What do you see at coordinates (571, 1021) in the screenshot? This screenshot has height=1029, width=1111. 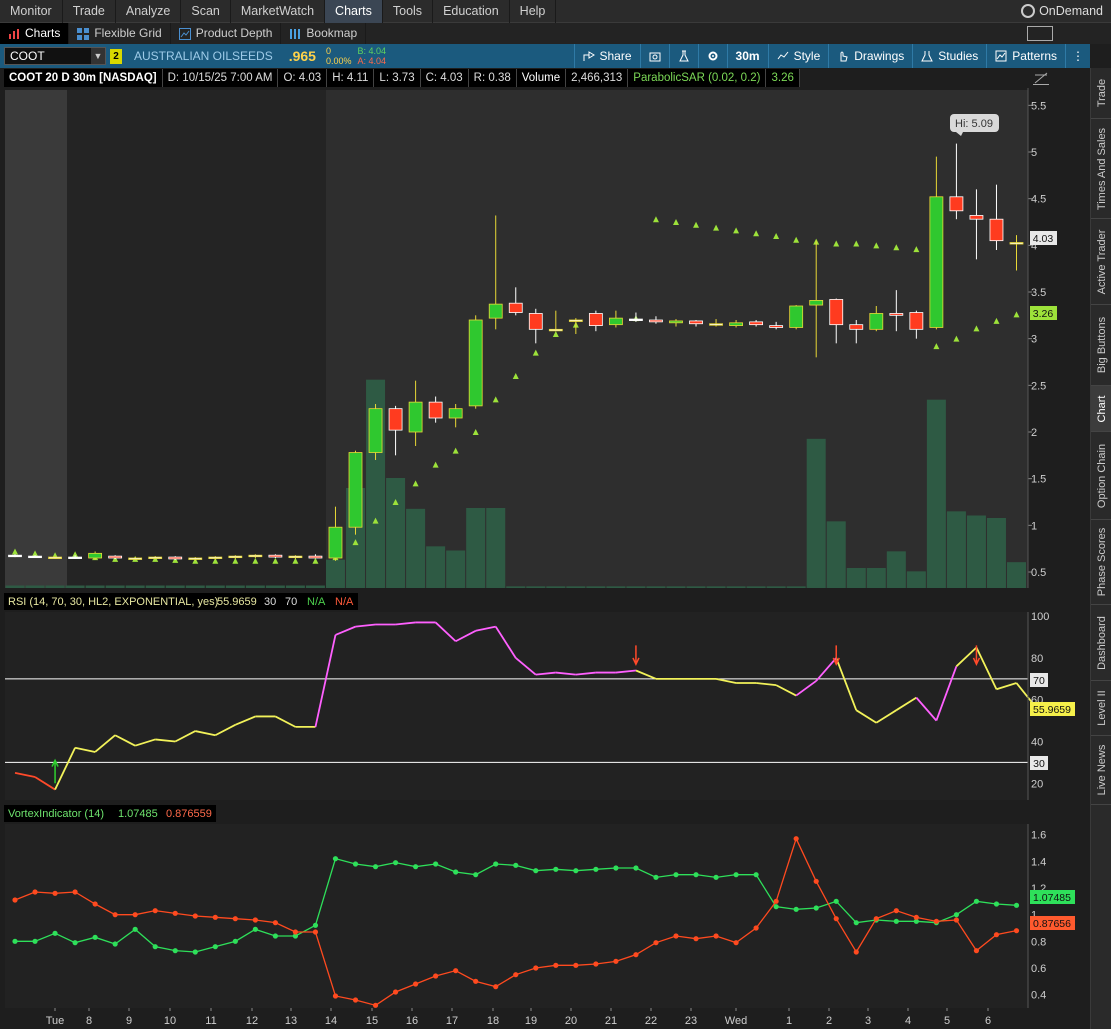 I see `time-tick-label: 20` at bounding box center [571, 1021].